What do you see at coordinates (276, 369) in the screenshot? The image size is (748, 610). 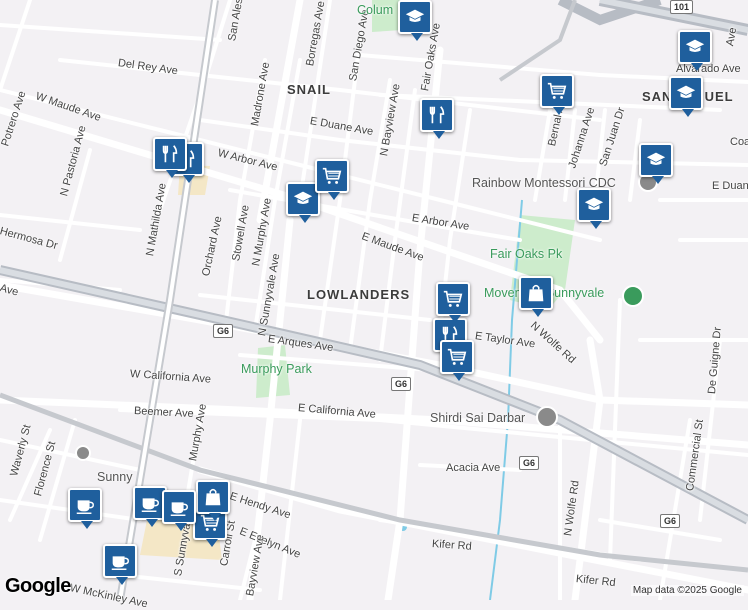 I see `place-label: Murphy Park` at bounding box center [276, 369].